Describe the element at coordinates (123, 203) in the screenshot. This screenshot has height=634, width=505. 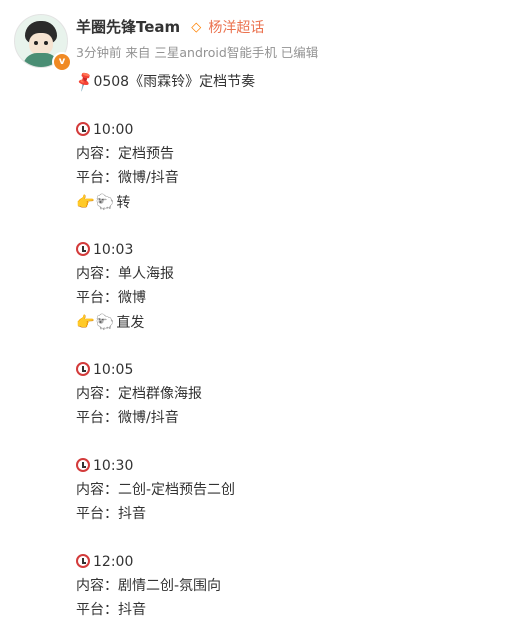
I see `schedule-extra-text: 转` at that location.